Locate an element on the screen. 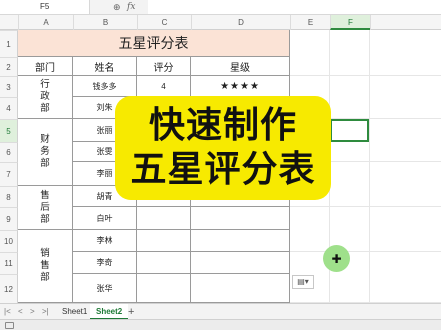 This screenshot has width=441, height=330. header-name: 姓名 is located at coordinates (105, 66).